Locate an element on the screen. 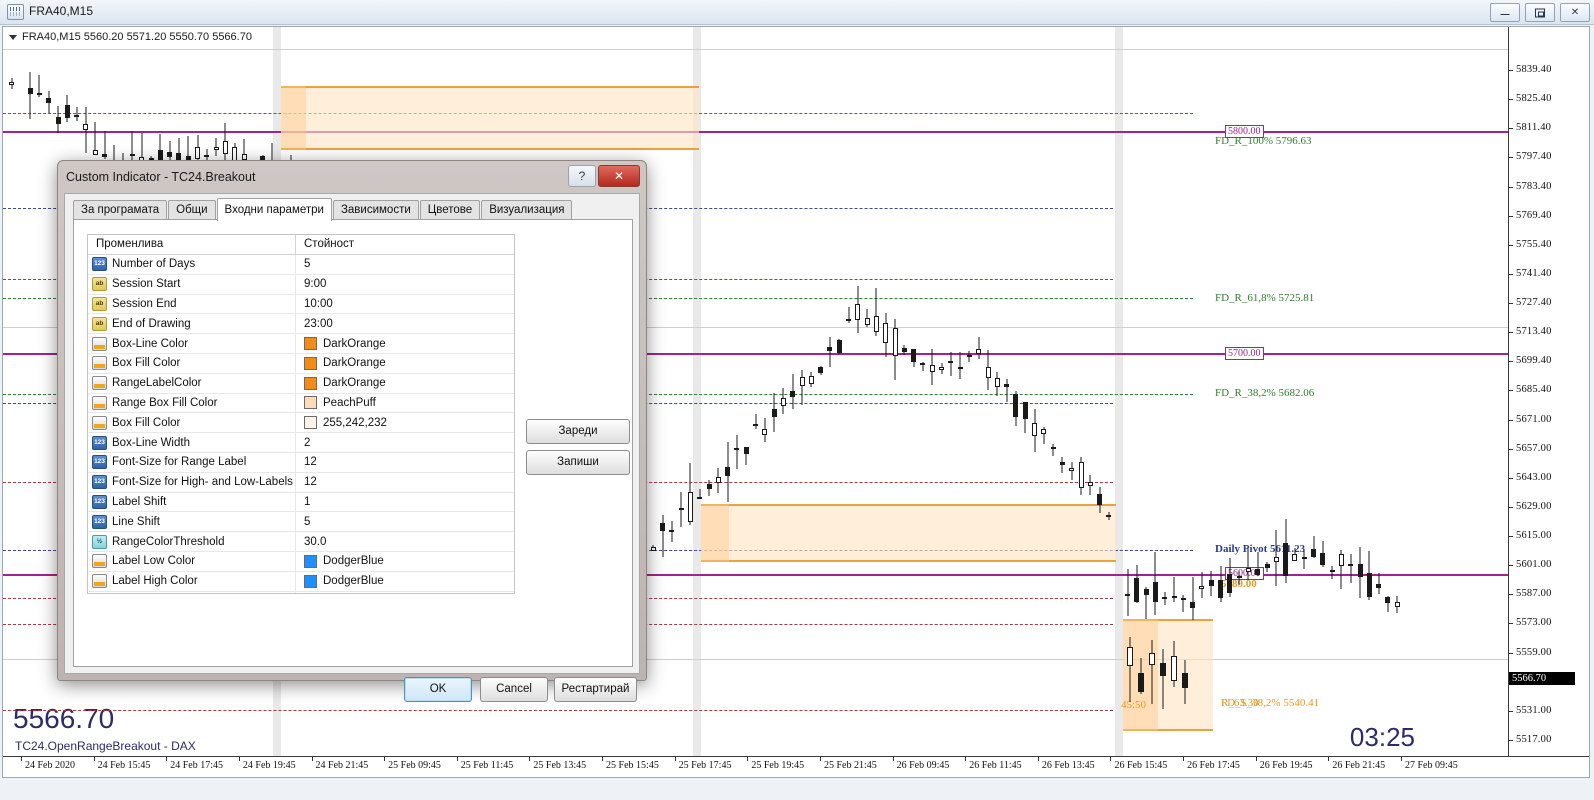 The width and height of the screenshot is (1594, 800). parameter-value-cell: 2 is located at coordinates (405, 443).